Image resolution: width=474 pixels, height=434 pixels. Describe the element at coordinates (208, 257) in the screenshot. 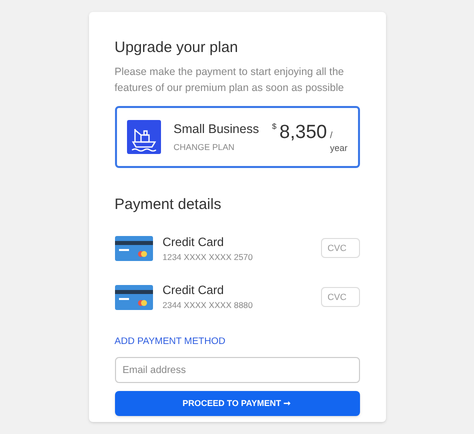

I see `card-number: 1234 XXXX XXXX 2570` at that location.